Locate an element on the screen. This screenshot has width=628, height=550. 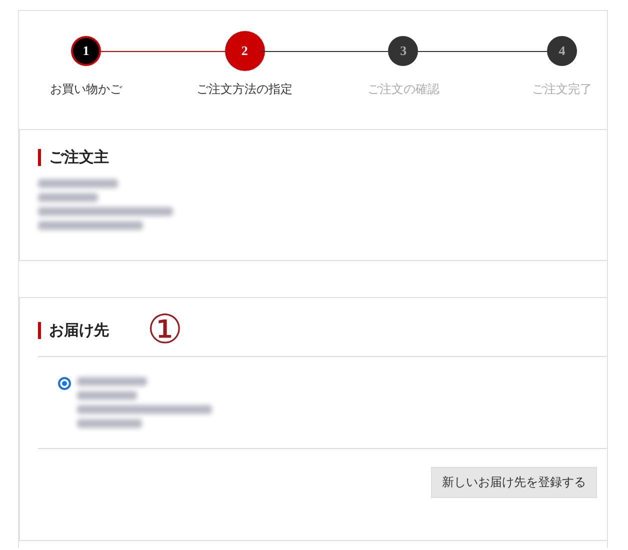
step-label: ご注文完了 is located at coordinates (562, 89).